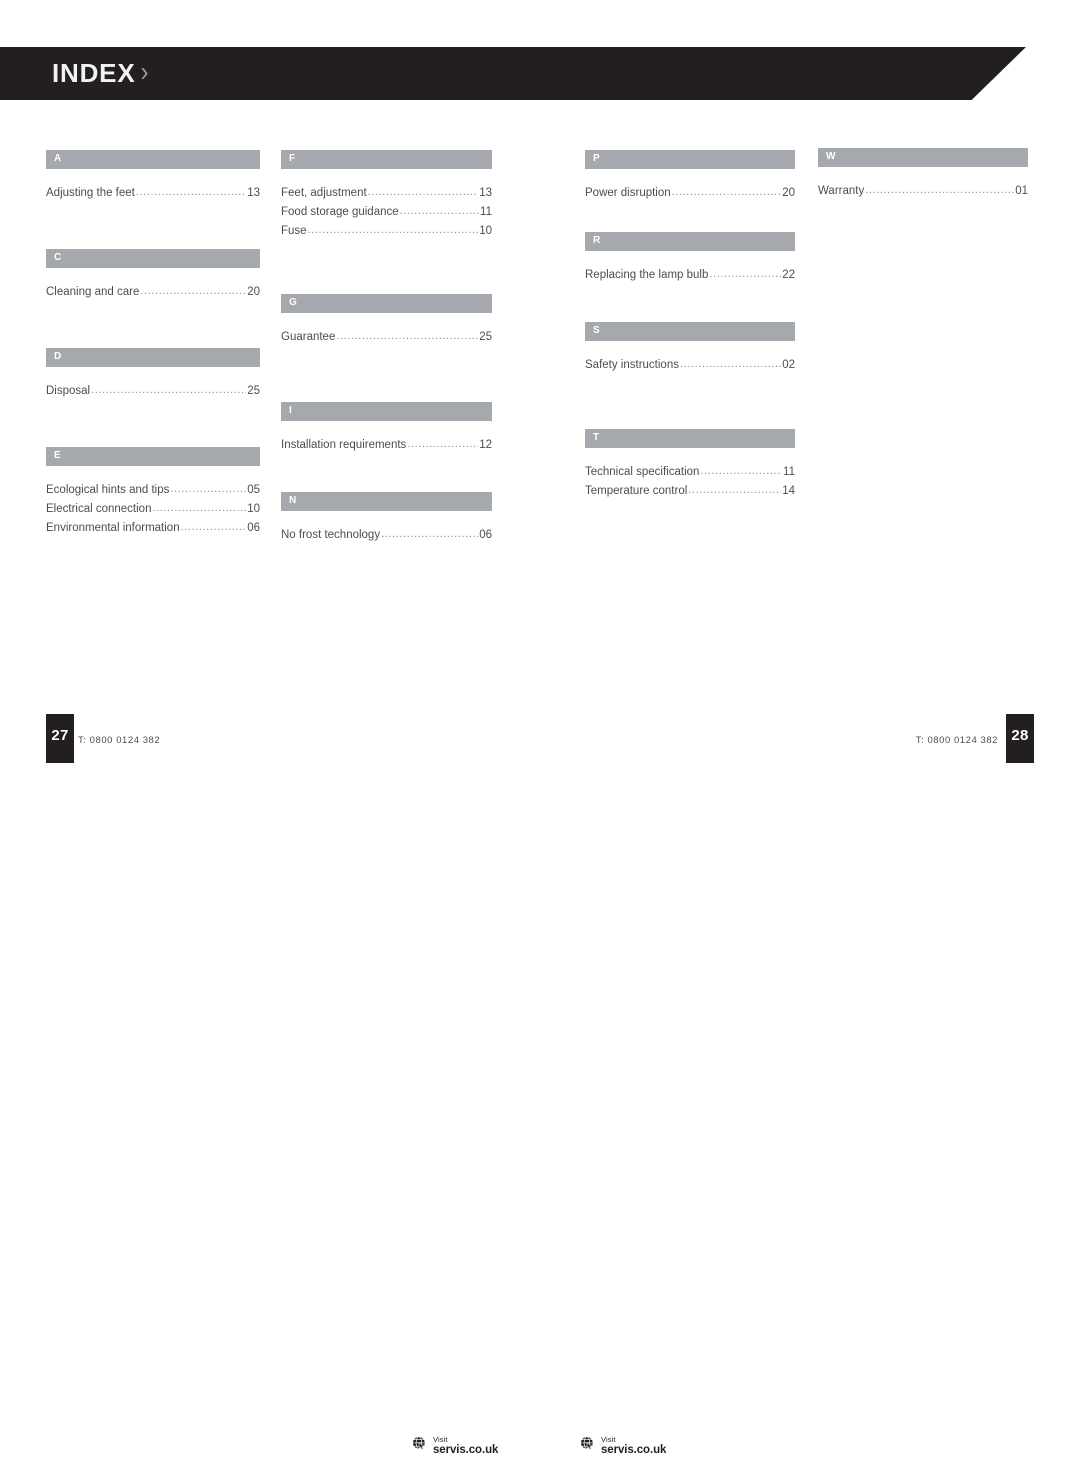  What do you see at coordinates (386, 303) in the screenshot?
I see `index-letter-bar: G` at bounding box center [386, 303].